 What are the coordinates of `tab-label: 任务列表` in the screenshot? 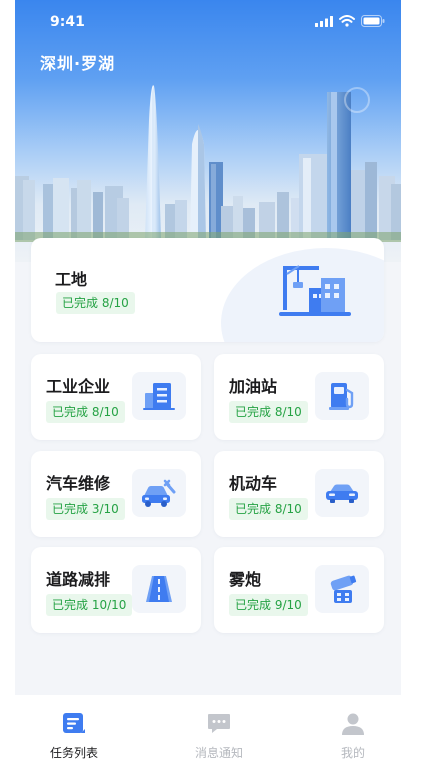 It's located at (73, 753).